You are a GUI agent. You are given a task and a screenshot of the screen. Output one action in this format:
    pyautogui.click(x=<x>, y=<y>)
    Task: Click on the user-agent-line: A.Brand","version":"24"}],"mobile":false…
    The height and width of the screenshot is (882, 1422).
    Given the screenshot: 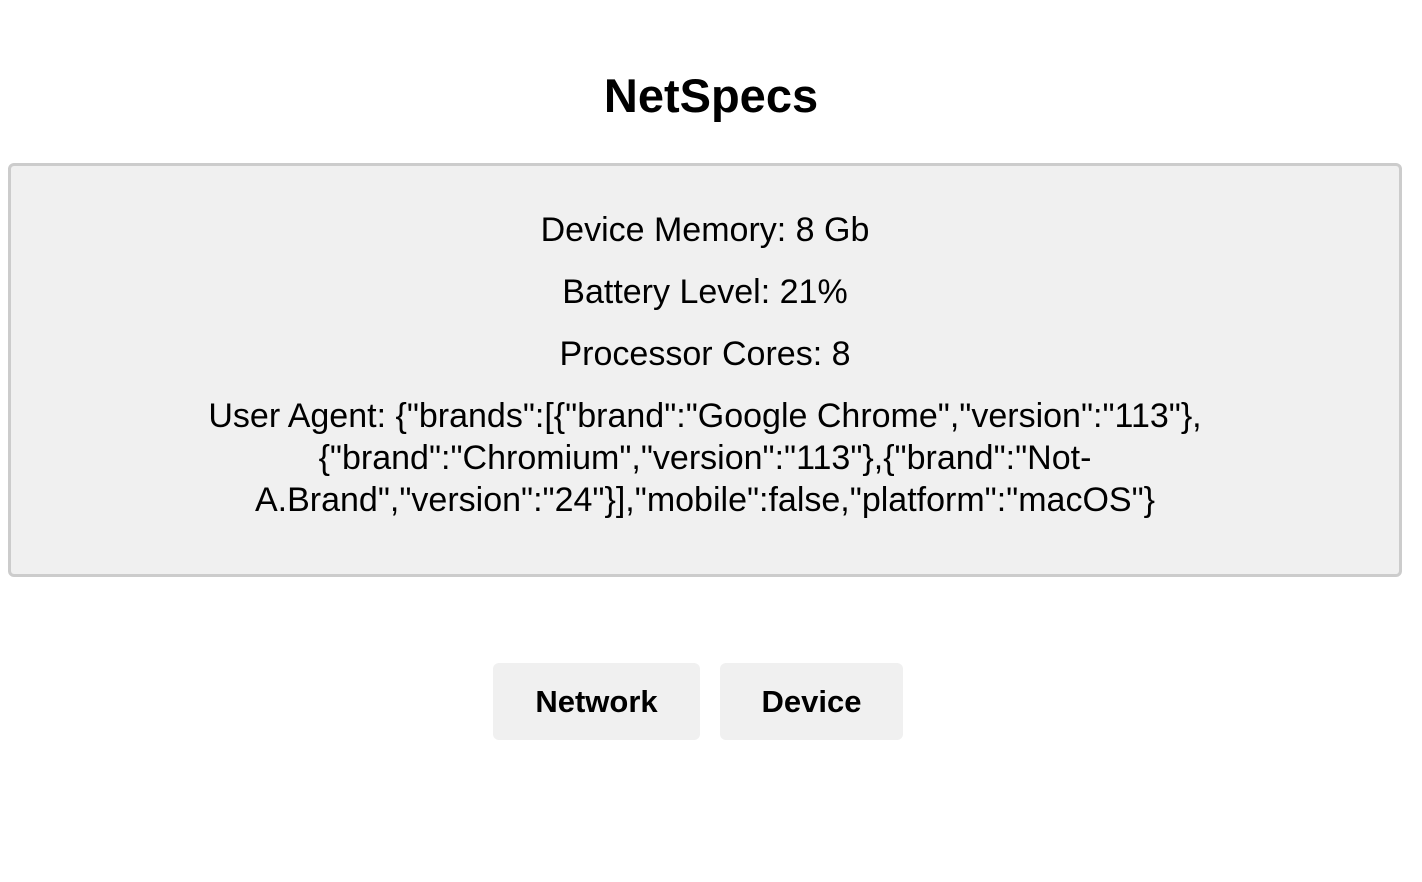 What is the action you would take?
    pyautogui.click(x=705, y=500)
    